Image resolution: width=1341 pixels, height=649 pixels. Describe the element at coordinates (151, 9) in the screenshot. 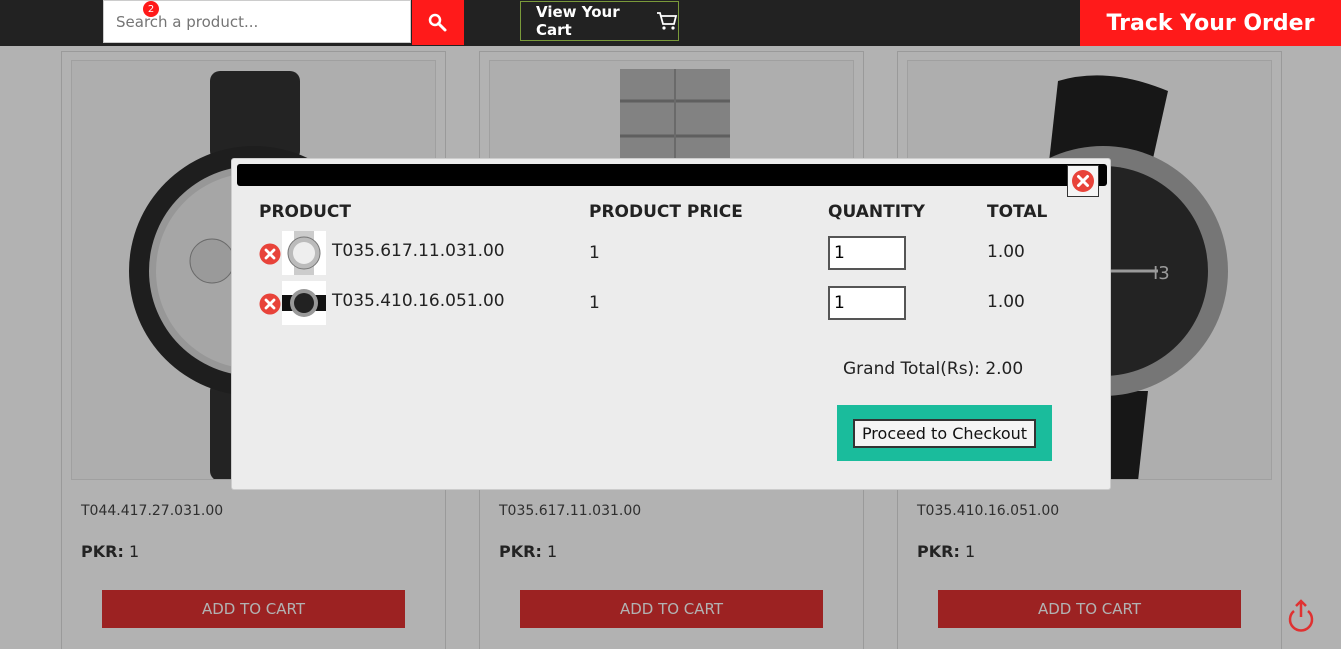

I see `cart-count-badge: 2` at that location.